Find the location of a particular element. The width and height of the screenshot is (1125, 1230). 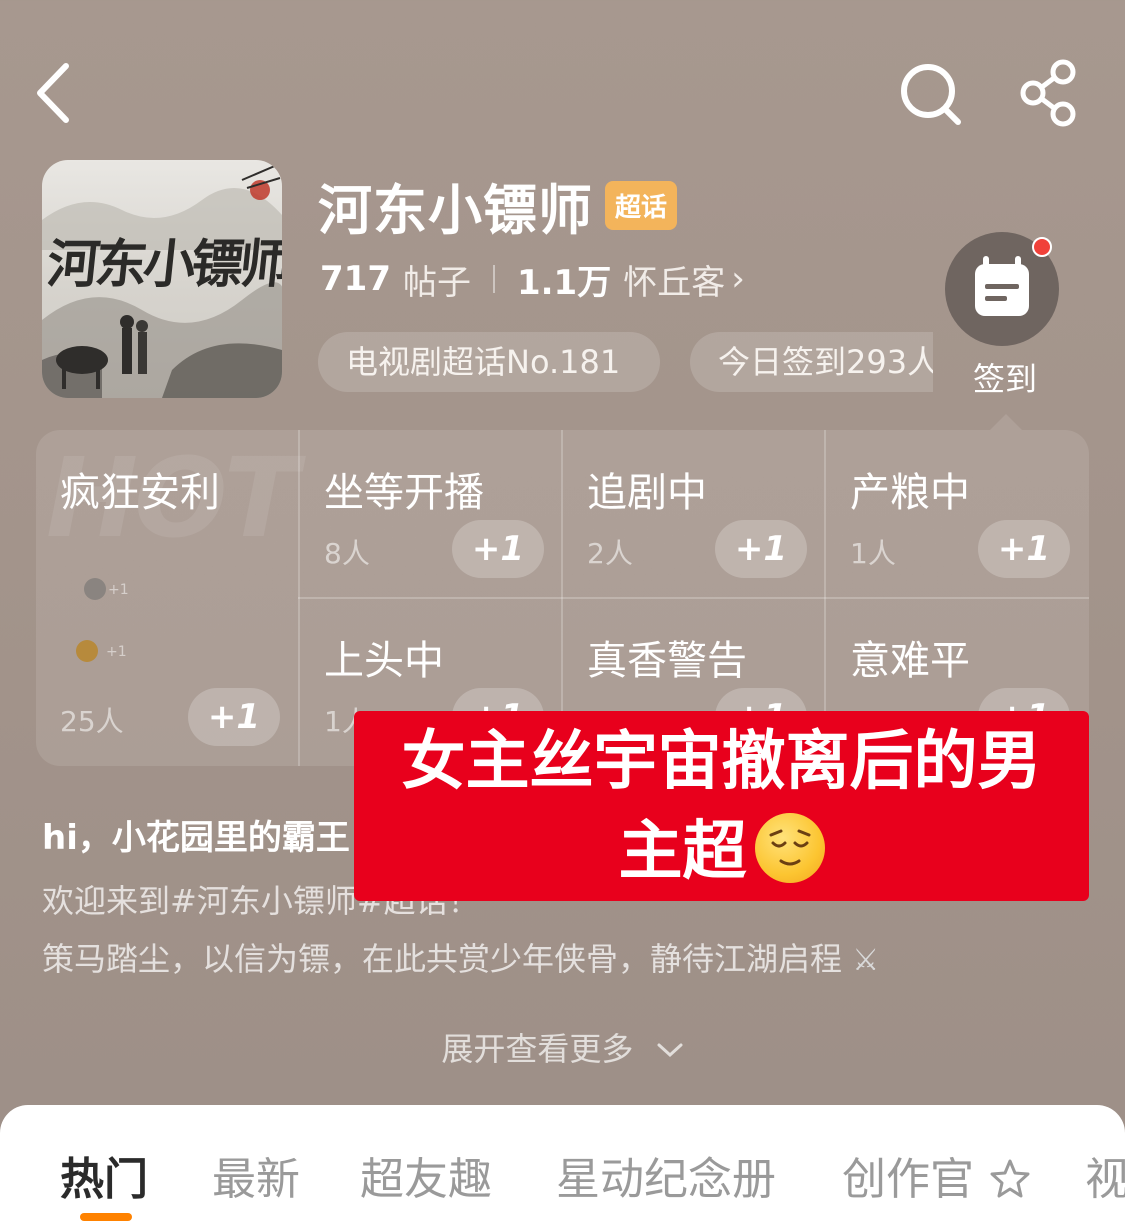

mood-cell-title: 追剧中 is located at coordinates (647, 493).